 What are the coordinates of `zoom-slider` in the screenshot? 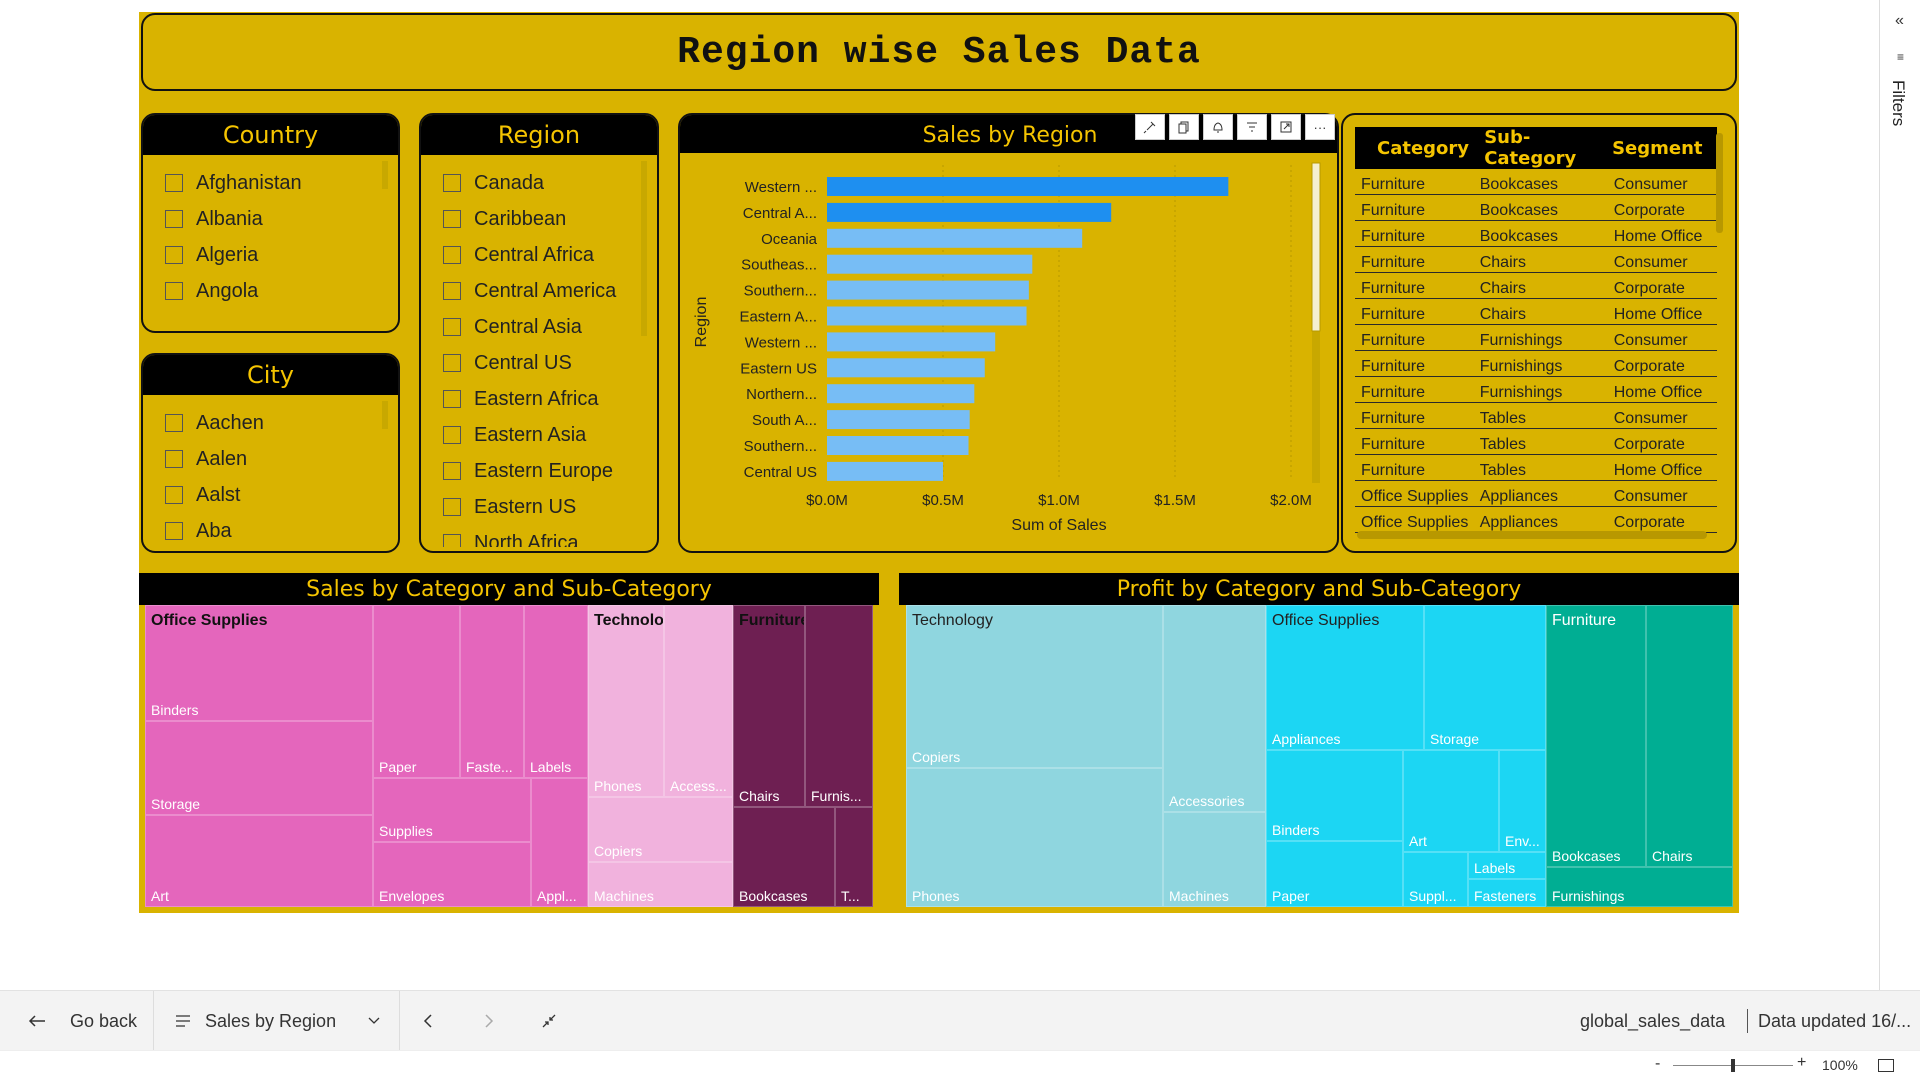 It's located at (1733, 1065).